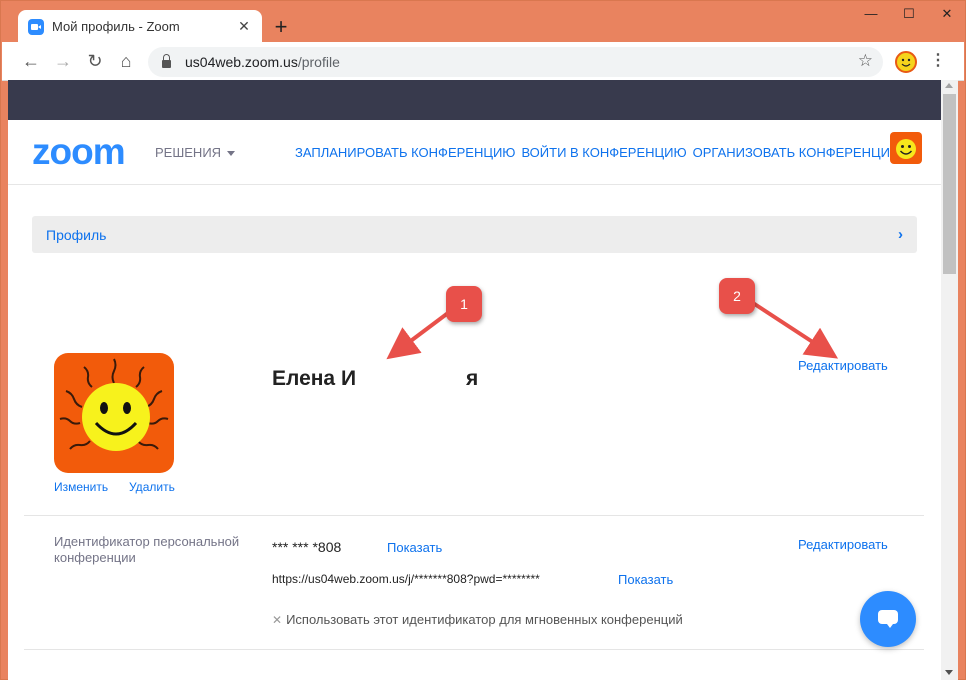 Image resolution: width=966 pixels, height=680 pixels. What do you see at coordinates (949, 85) in the screenshot?
I see `scroll-up-icon` at bounding box center [949, 85].